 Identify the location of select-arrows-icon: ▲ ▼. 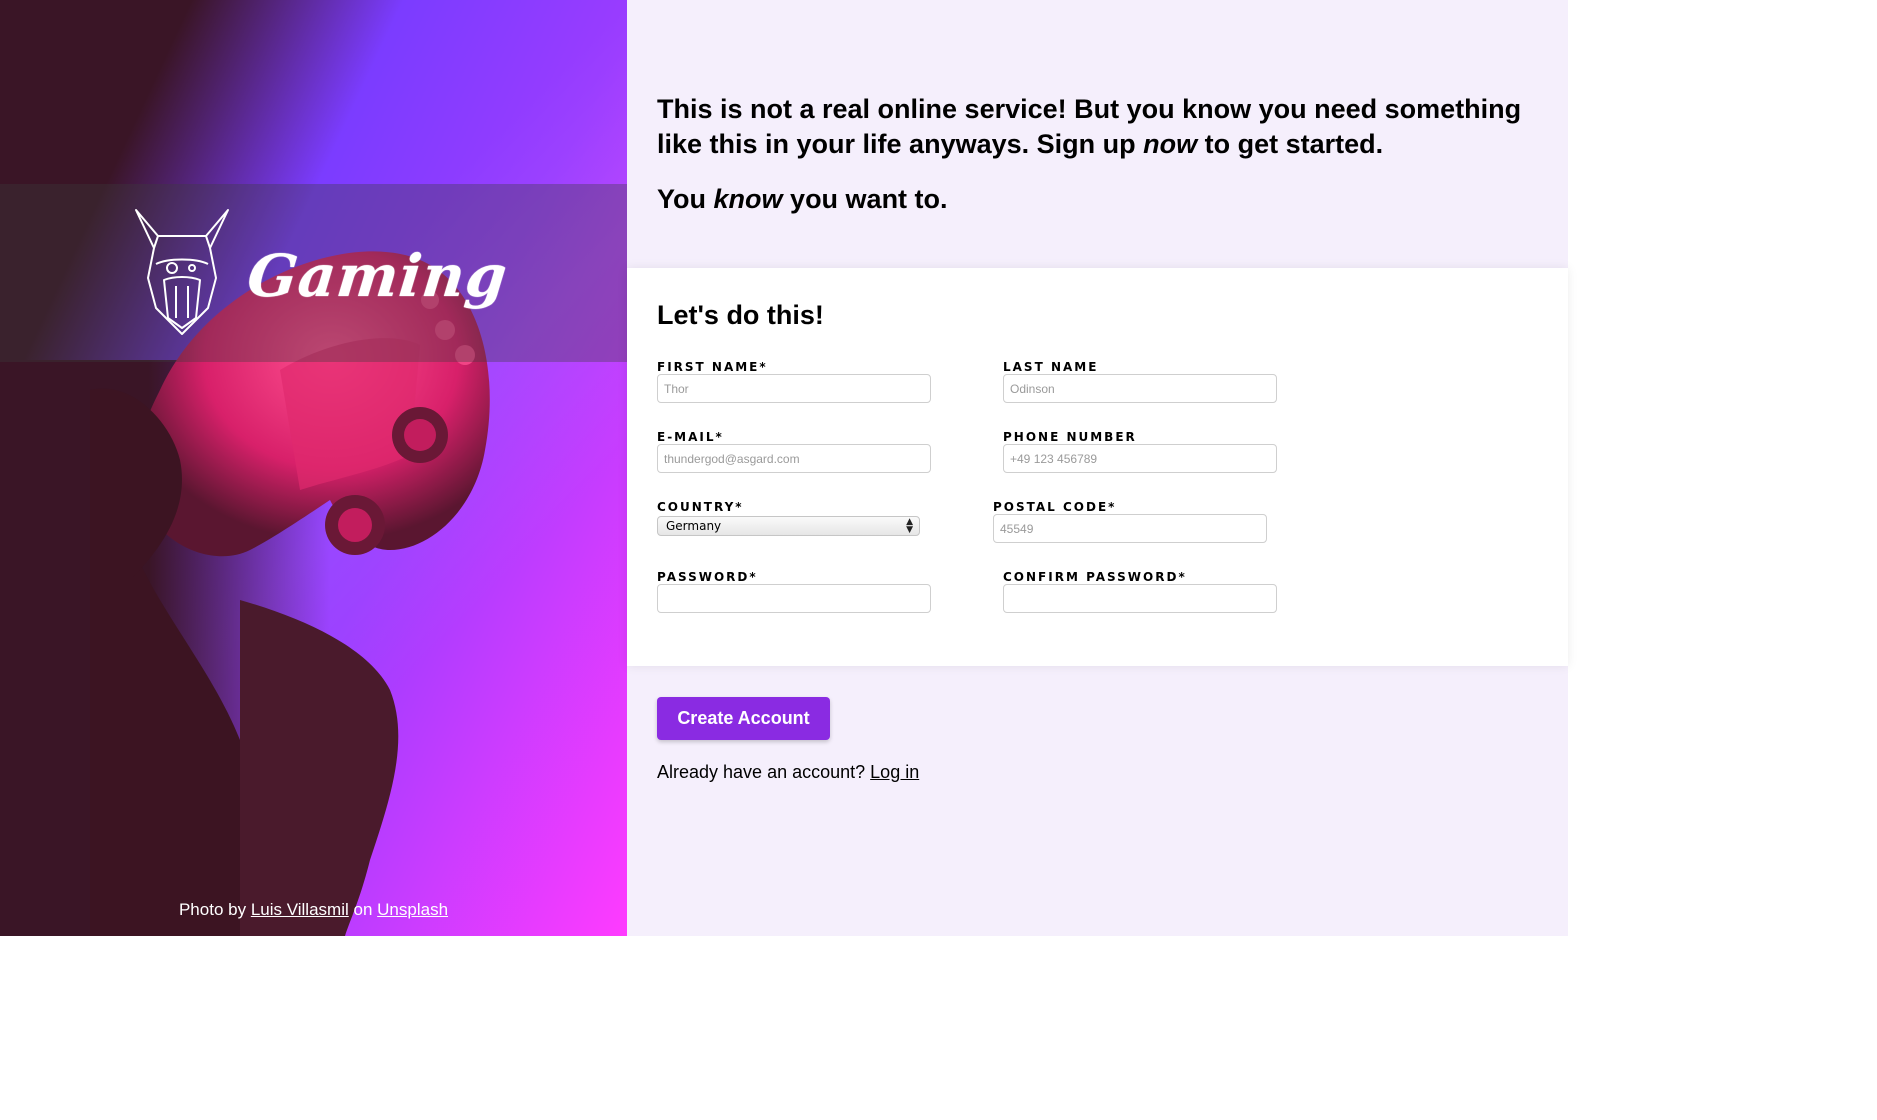
(909, 526).